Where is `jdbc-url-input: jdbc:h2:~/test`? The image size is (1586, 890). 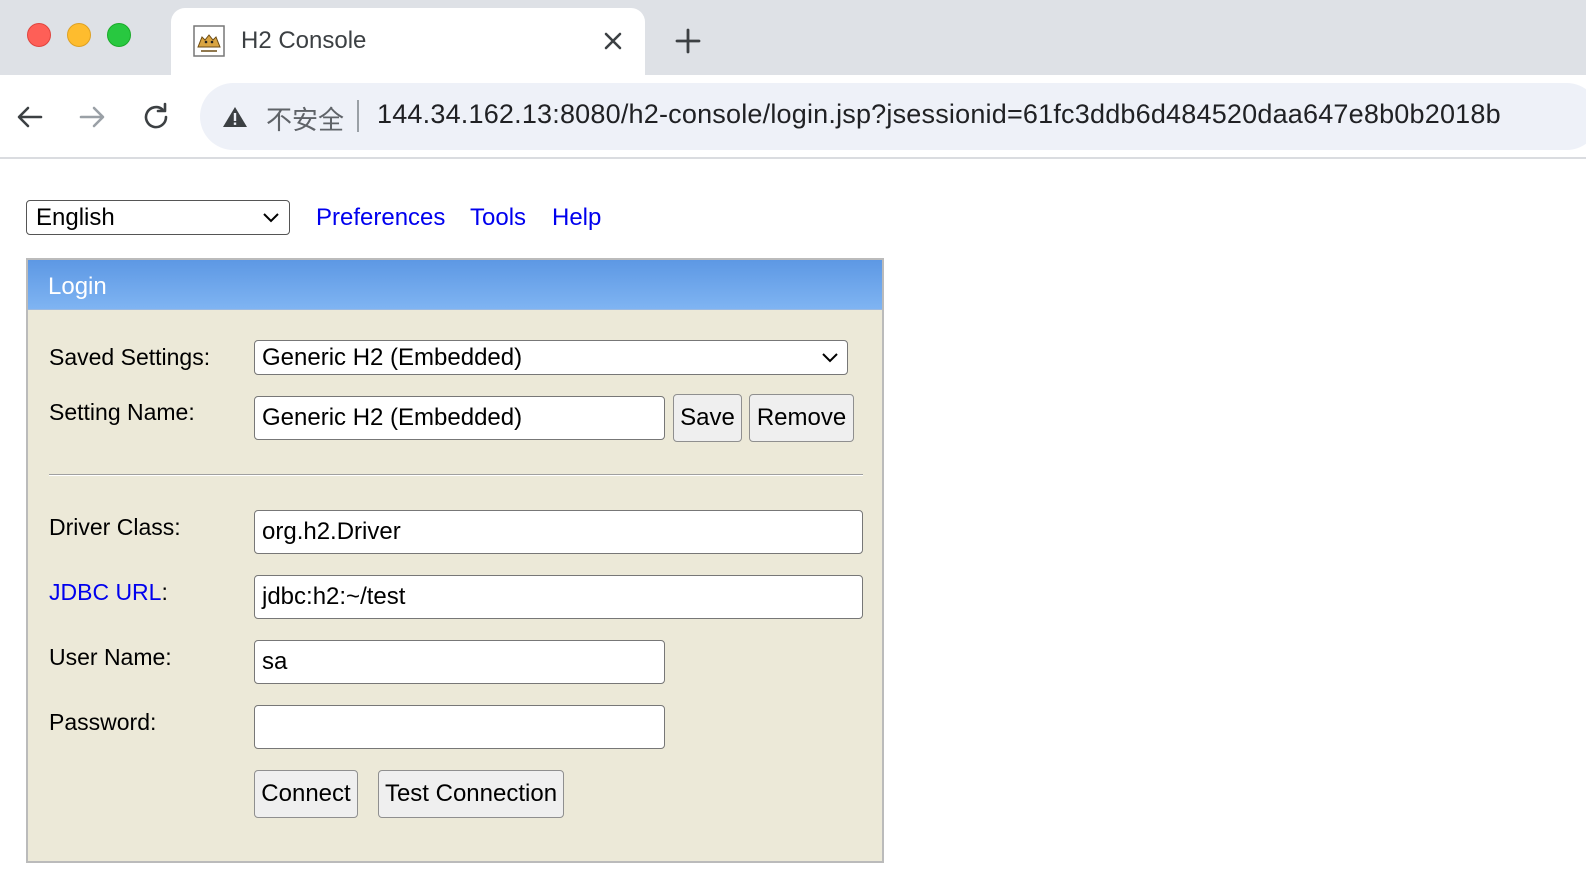
jdbc-url-input: jdbc:h2:~/test is located at coordinates (558, 597).